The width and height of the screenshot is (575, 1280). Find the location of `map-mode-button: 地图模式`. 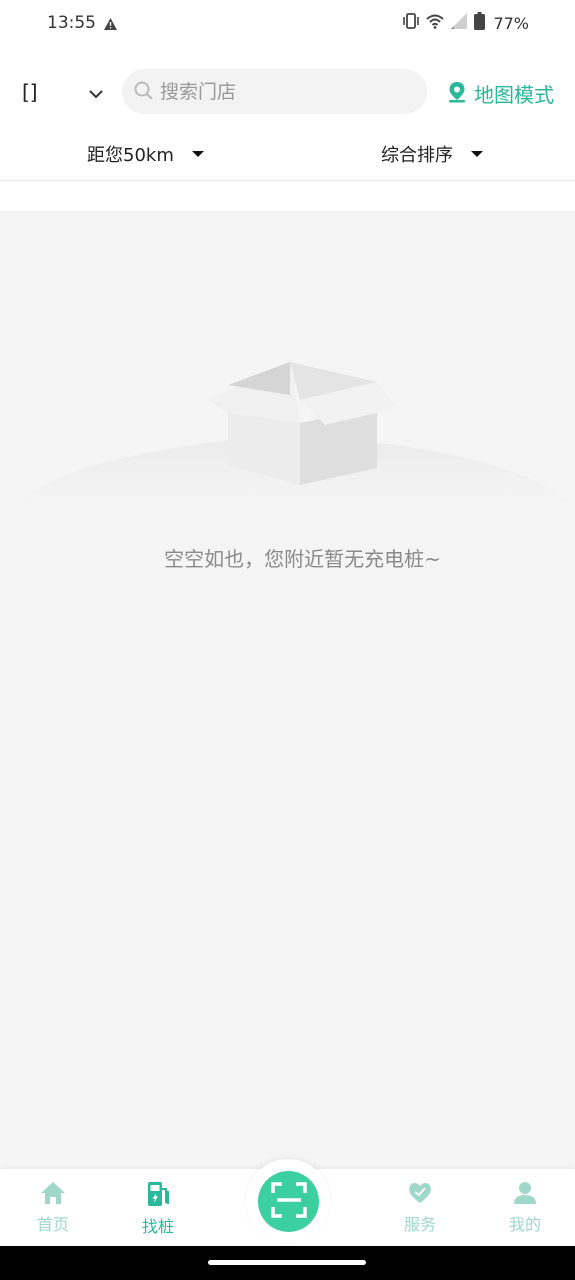

map-mode-button: 地图模式 is located at coordinates (500, 93).